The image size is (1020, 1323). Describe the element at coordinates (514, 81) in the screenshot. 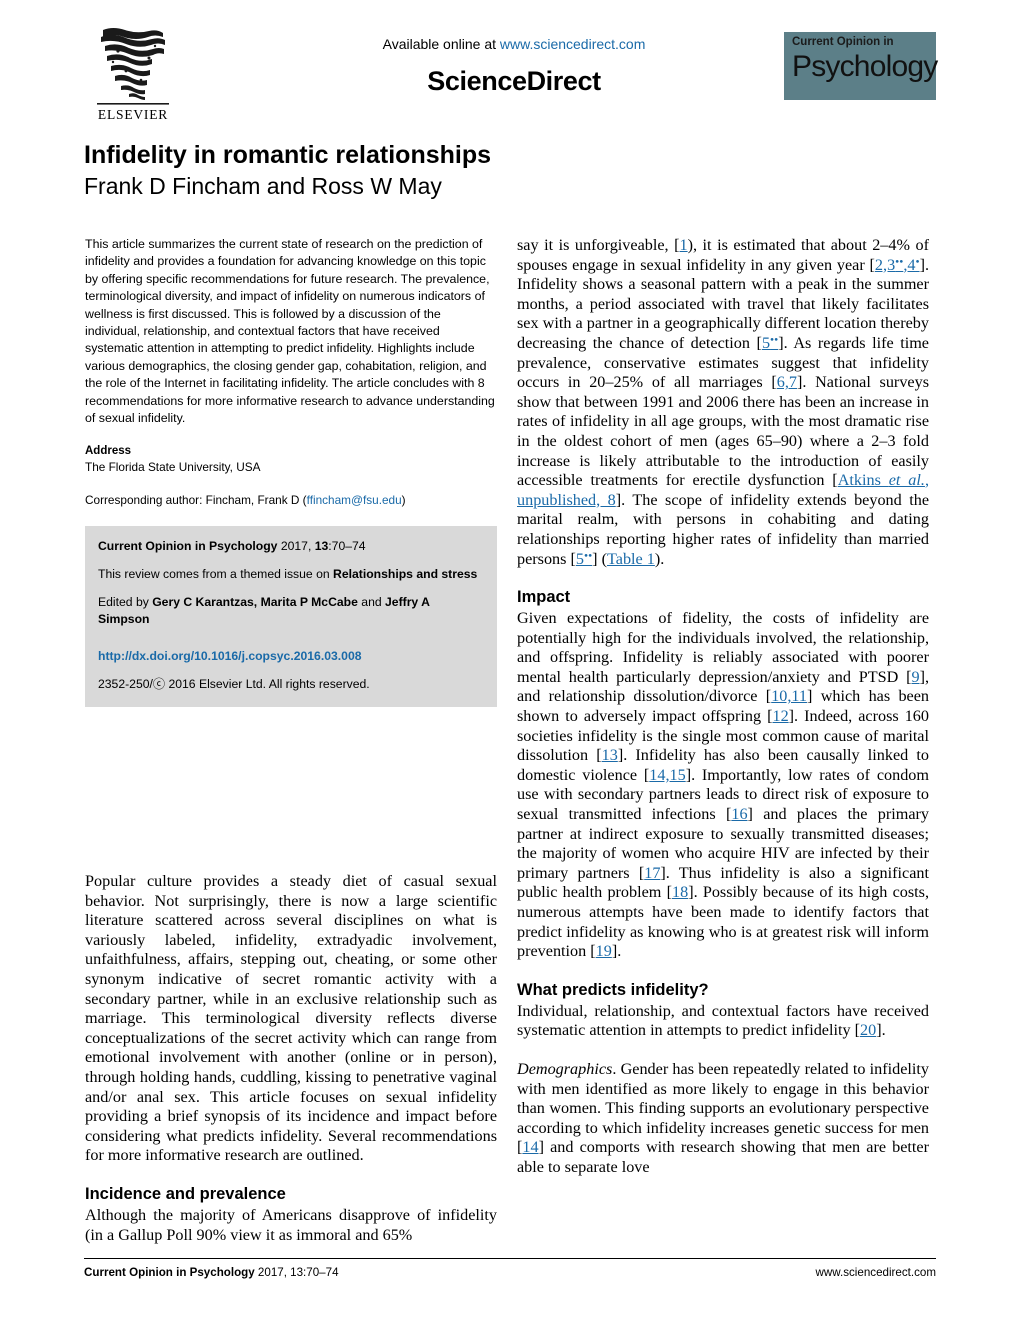

I see `sciencedirect-wordmark: ScienceDirect` at that location.